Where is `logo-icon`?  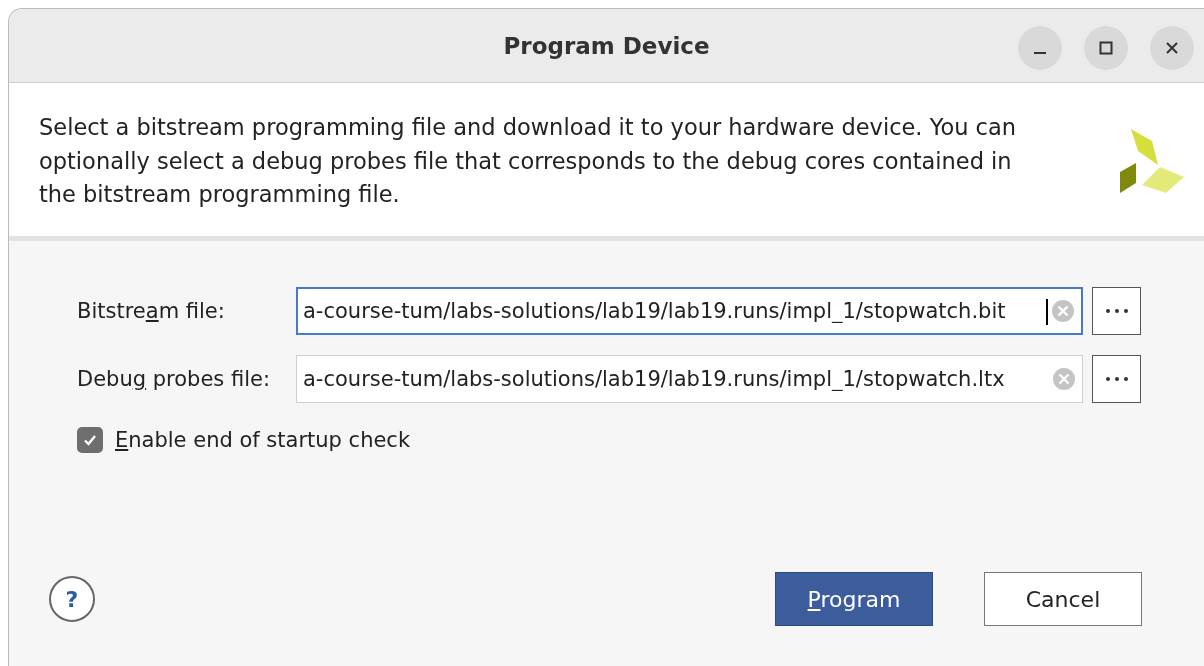 logo-icon is located at coordinates (1151, 160).